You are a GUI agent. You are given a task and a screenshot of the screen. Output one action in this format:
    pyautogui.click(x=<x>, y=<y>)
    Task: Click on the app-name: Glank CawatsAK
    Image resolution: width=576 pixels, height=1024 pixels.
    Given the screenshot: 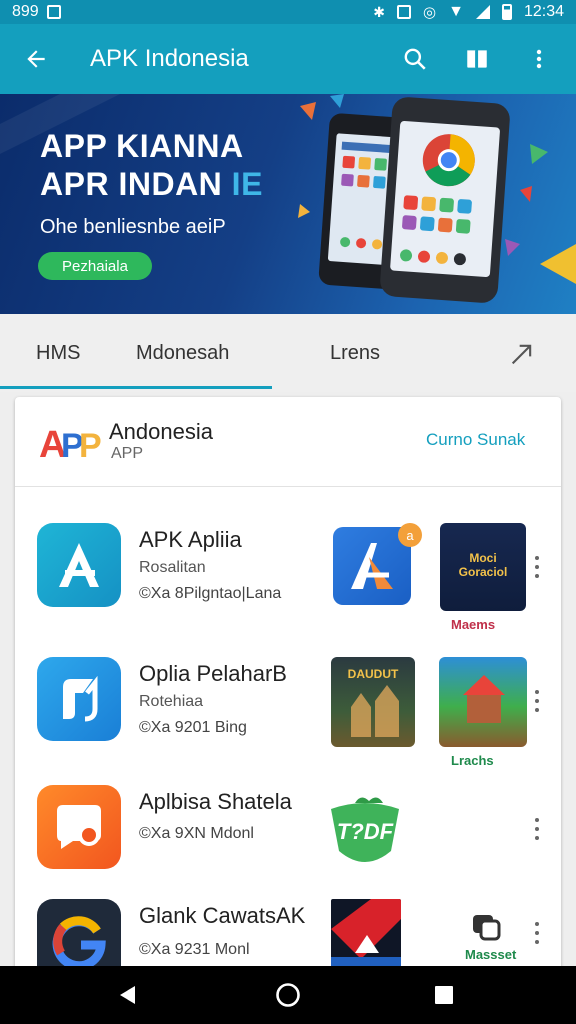 What is the action you would take?
    pyautogui.click(x=222, y=915)
    